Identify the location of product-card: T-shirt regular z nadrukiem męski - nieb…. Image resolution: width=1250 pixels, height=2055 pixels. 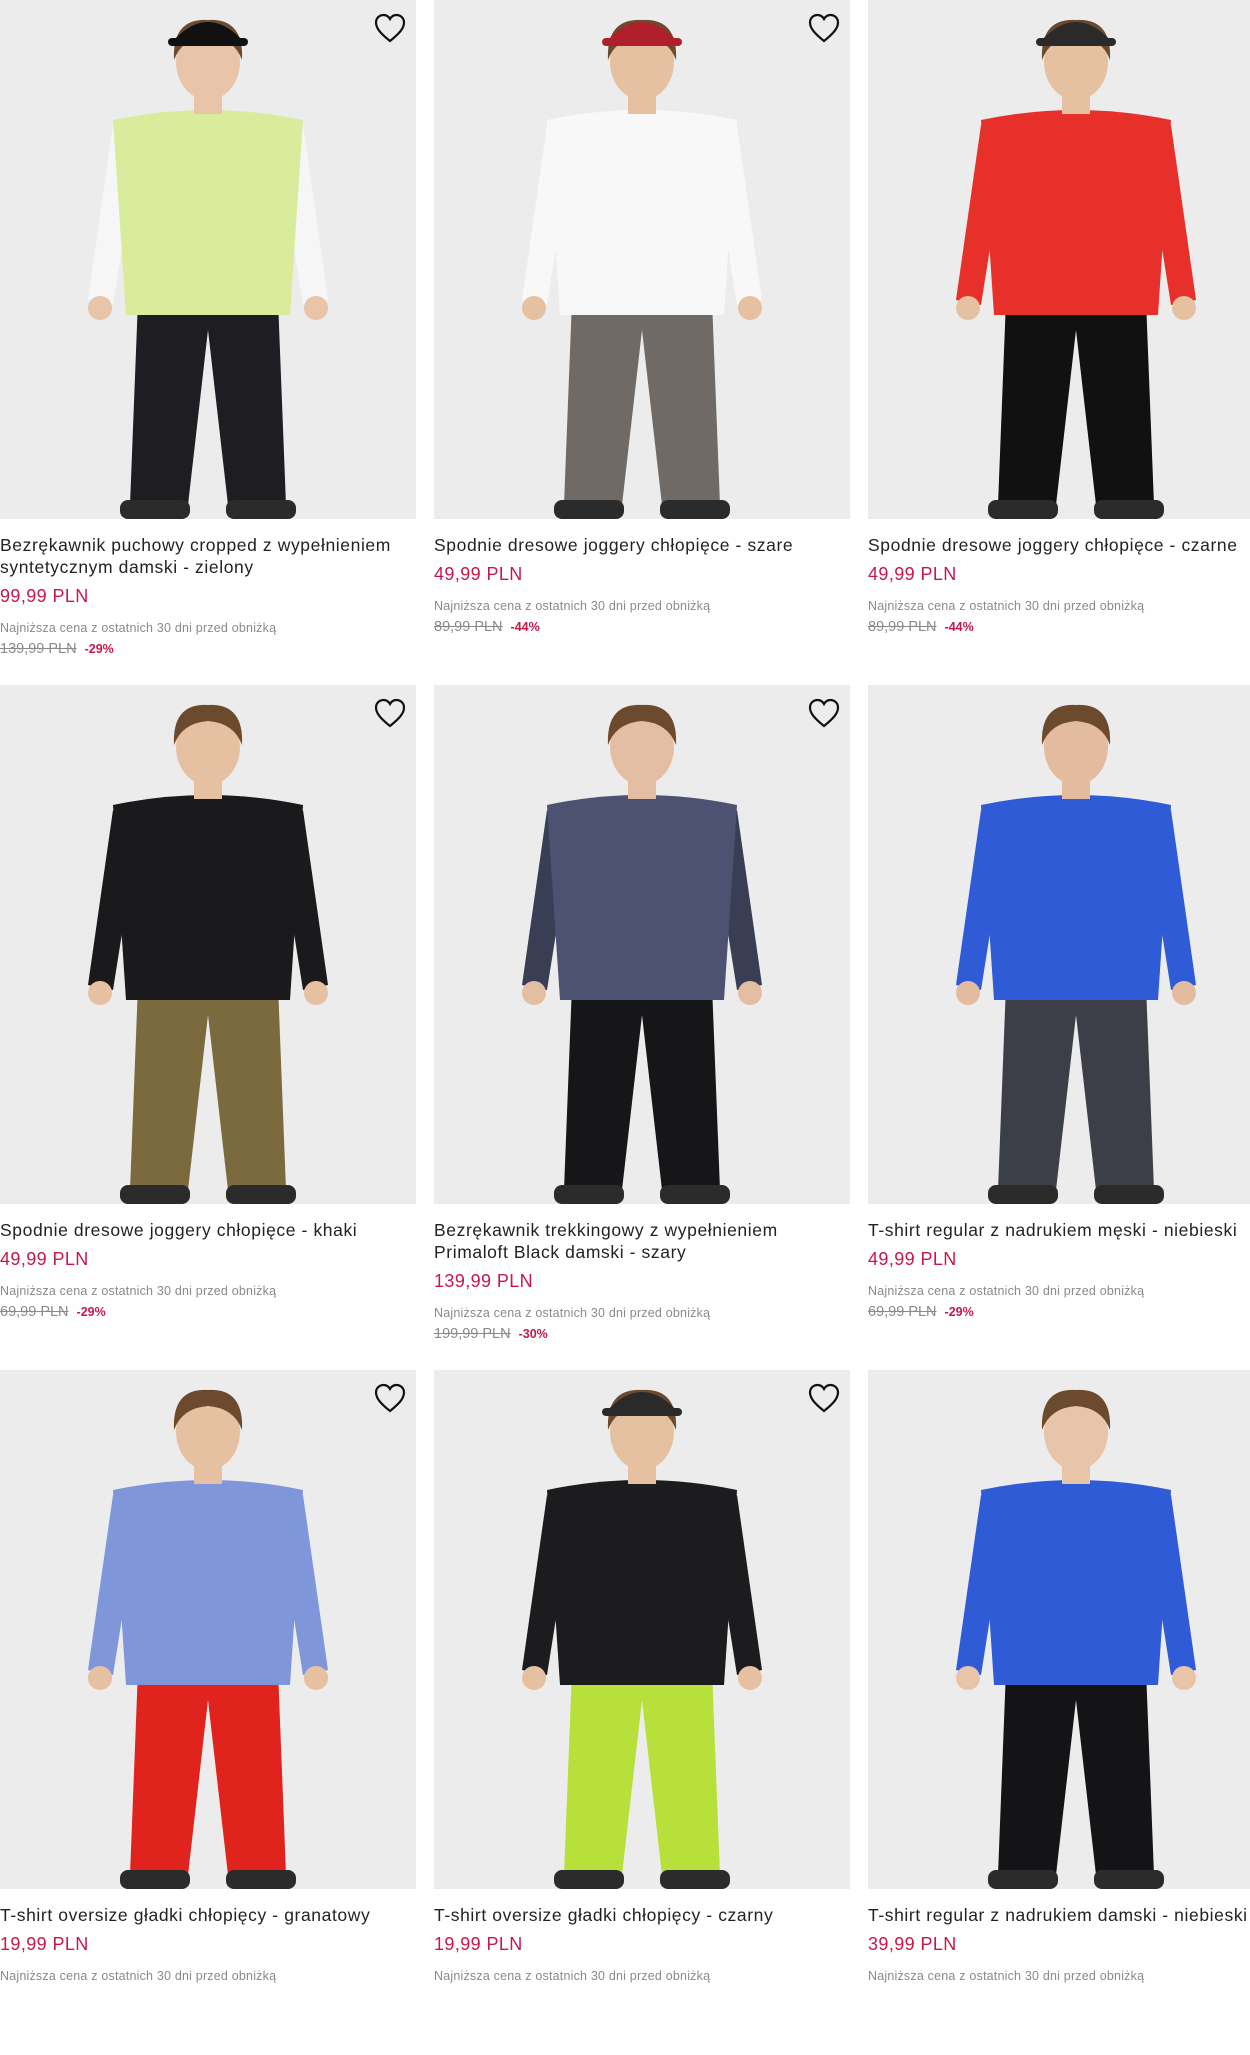
(1059, 1027).